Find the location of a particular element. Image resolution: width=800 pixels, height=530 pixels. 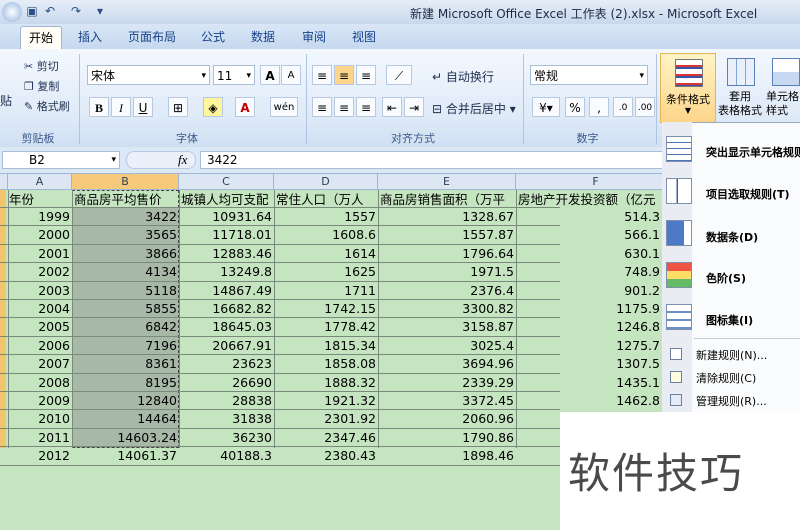

cell-d8: 1778.42 is located at coordinates (326, 326).